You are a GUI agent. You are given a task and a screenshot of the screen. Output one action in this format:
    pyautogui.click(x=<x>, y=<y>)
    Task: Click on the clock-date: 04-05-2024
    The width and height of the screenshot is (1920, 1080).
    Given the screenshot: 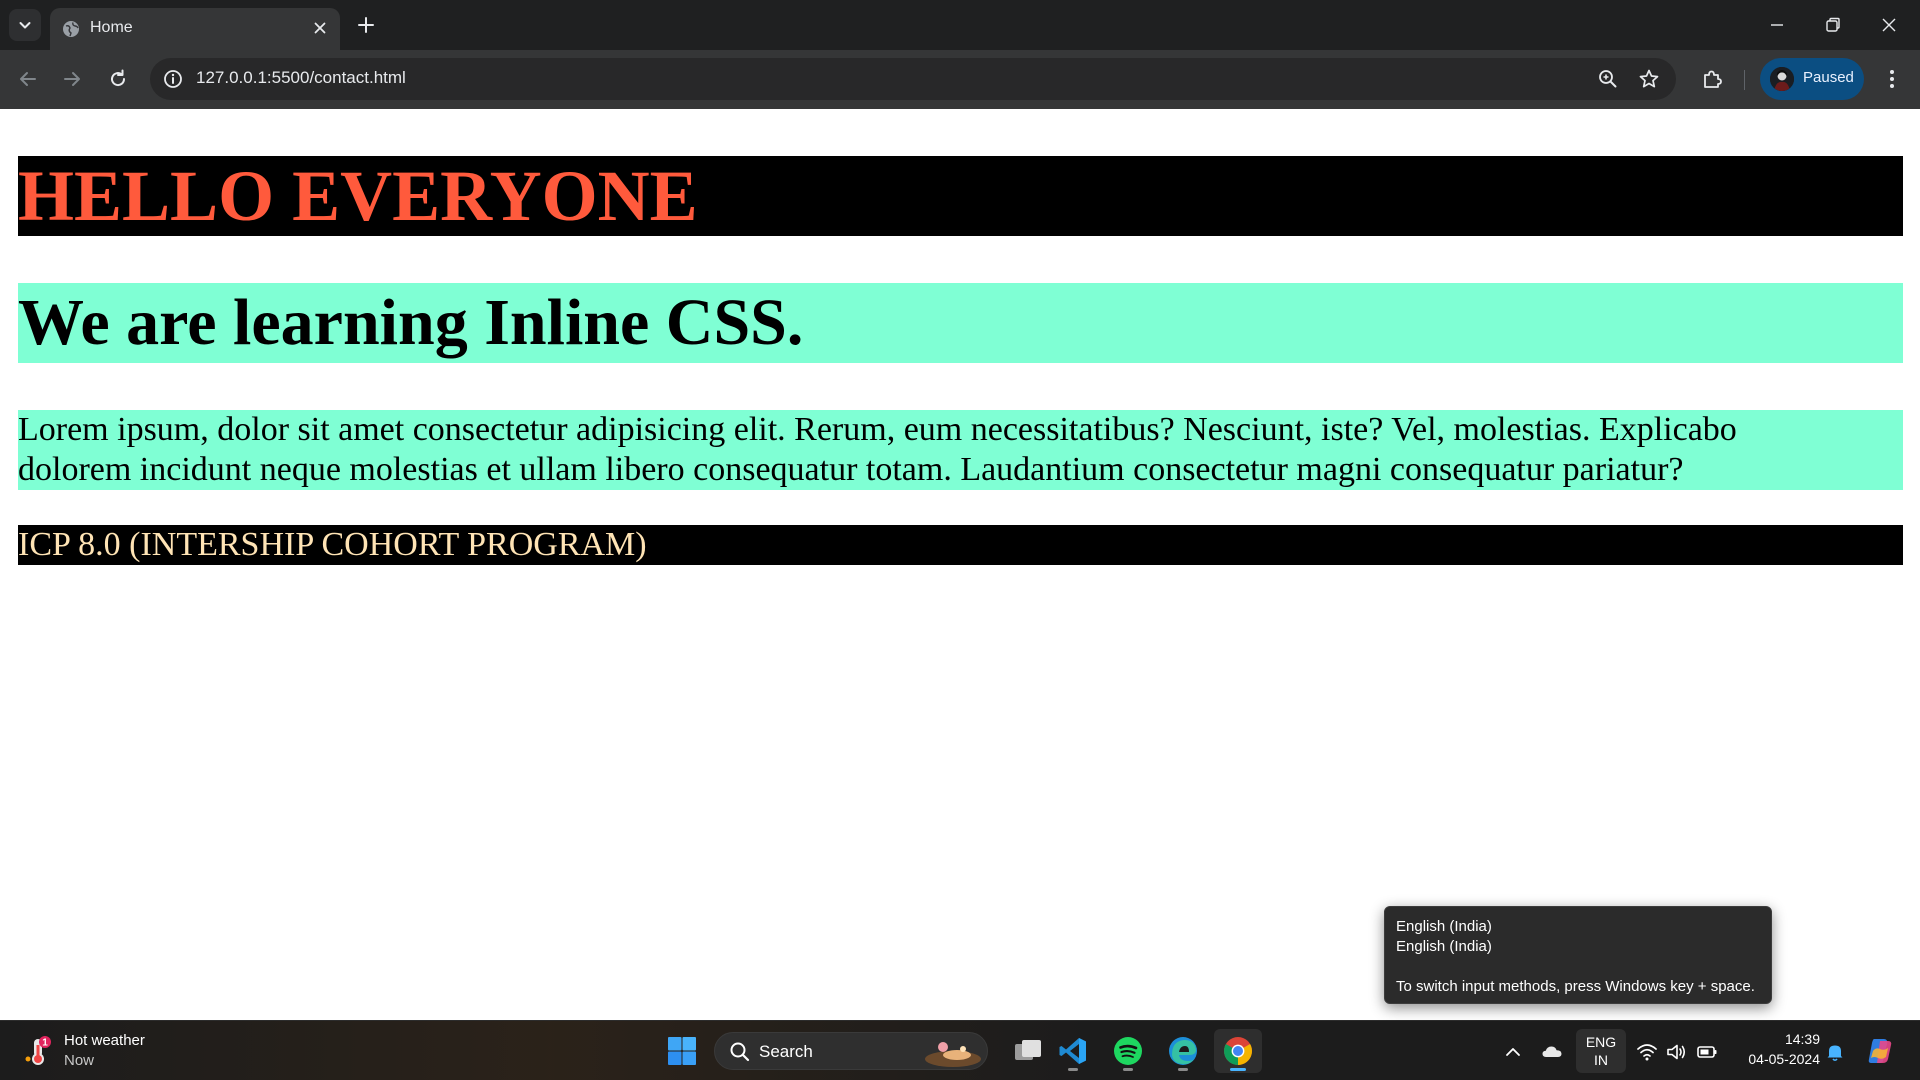 What is the action you would take?
    pyautogui.click(x=1784, y=1059)
    